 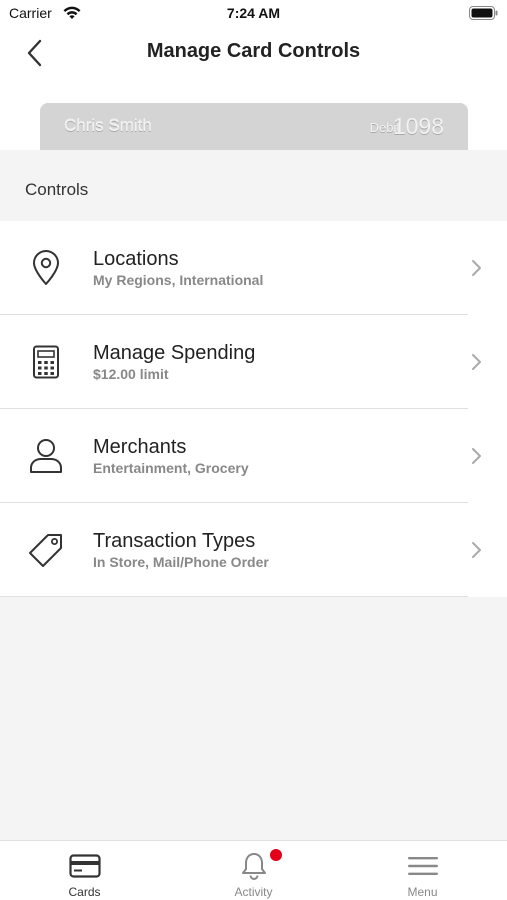 I want to click on control-subtitle: My Regions, International, so click(x=178, y=280).